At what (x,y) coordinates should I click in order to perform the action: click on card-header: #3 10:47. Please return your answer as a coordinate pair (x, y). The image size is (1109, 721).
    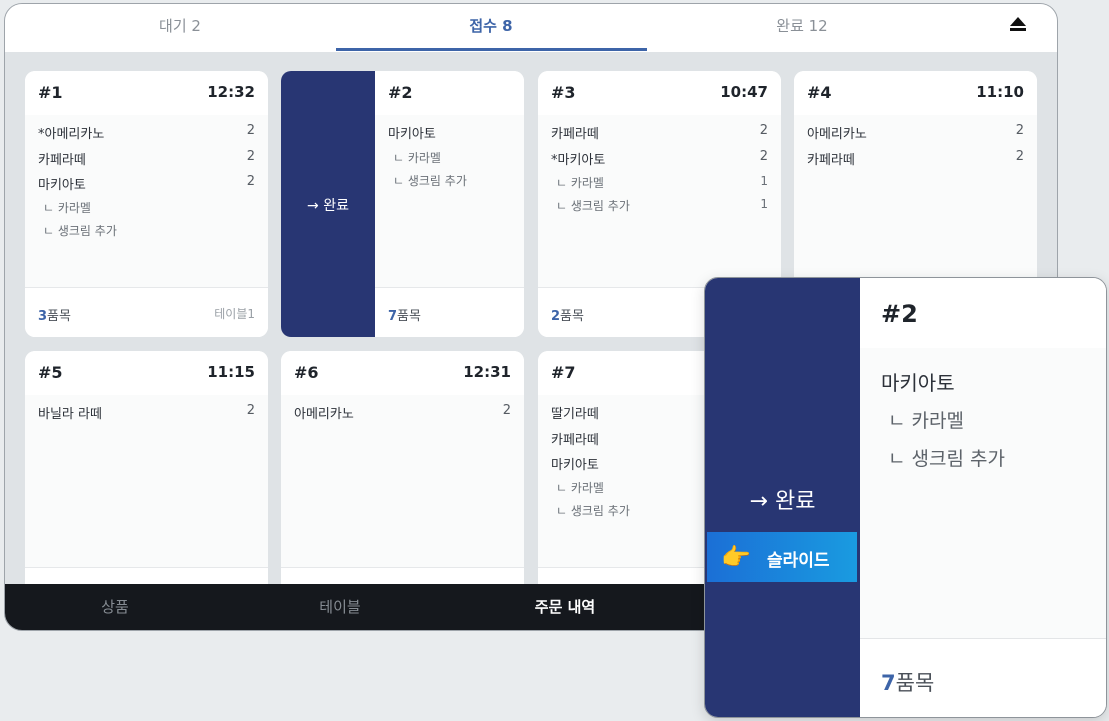
    Looking at the image, I should click on (659, 93).